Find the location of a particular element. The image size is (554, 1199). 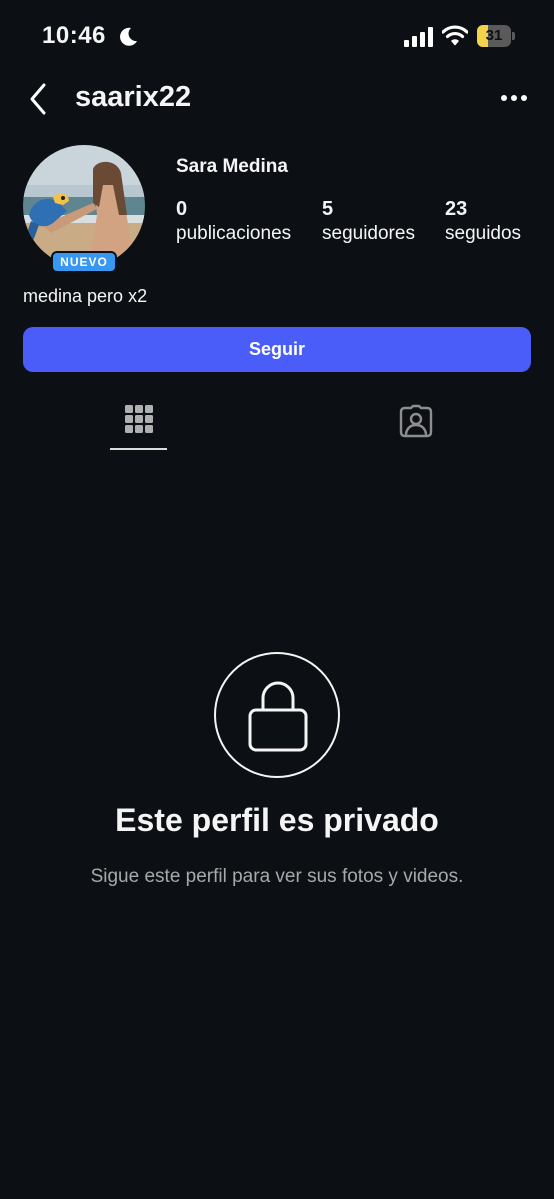

private-profile-title: Este perfil es privado is located at coordinates (277, 820).